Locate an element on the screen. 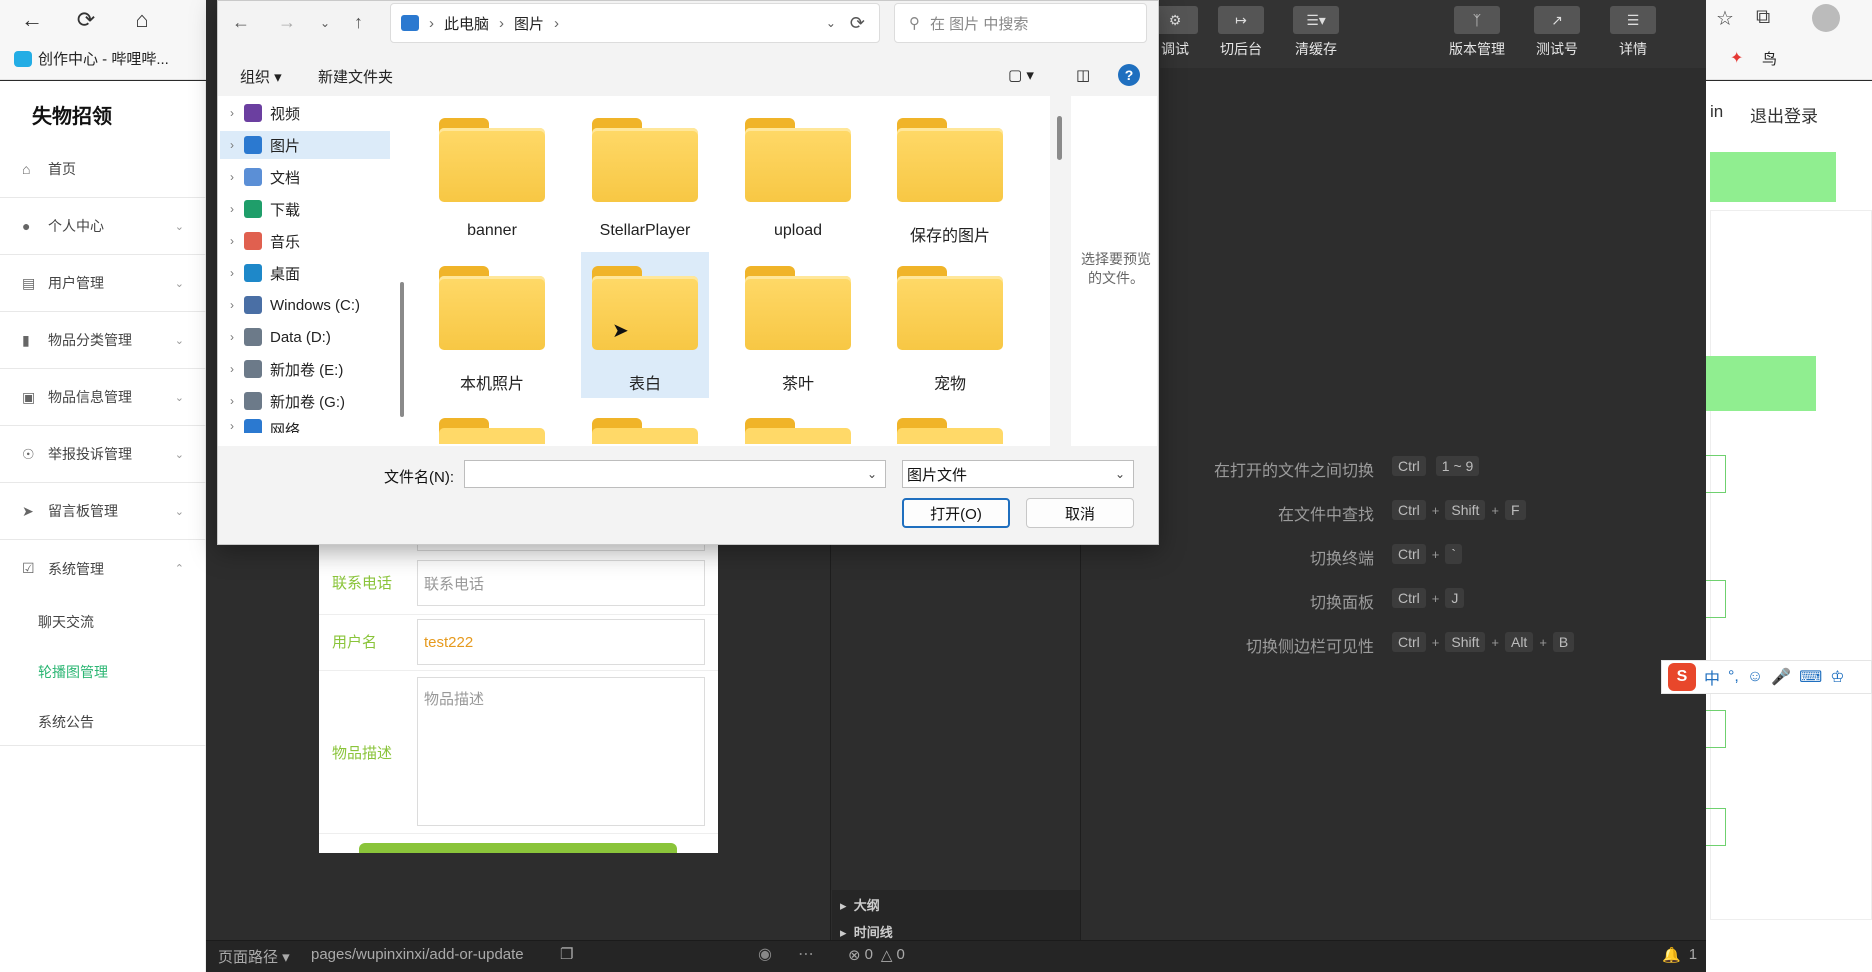 Image resolution: width=1872 pixels, height=972 pixels. bookmark-bird: 鸟 is located at coordinates (1769, 58).